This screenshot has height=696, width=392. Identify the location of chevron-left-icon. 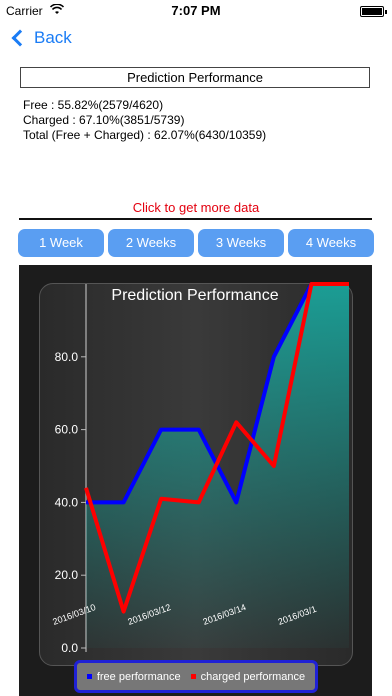
(20, 38).